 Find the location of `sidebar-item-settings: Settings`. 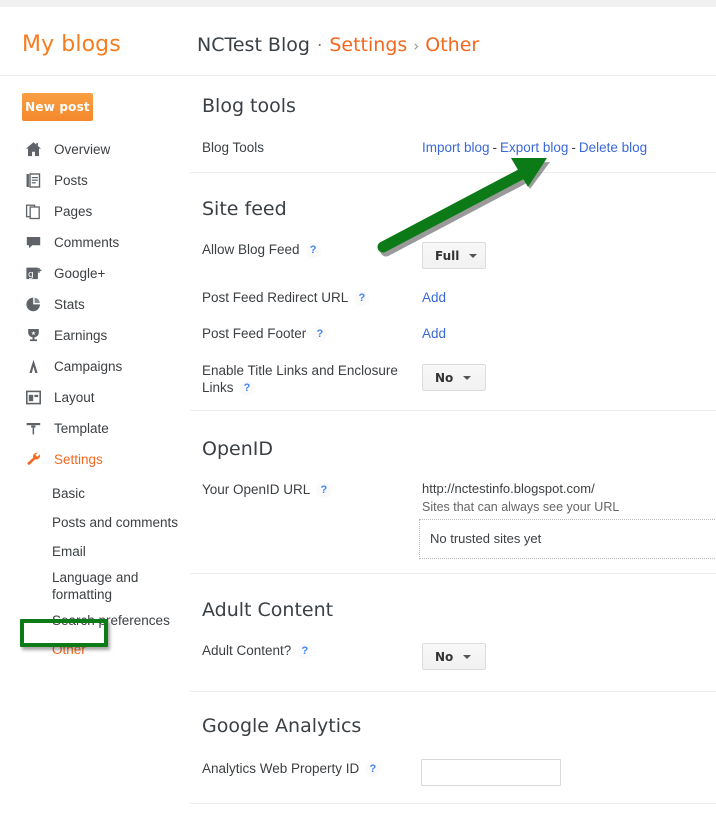

sidebar-item-settings: Settings is located at coordinates (93, 459).